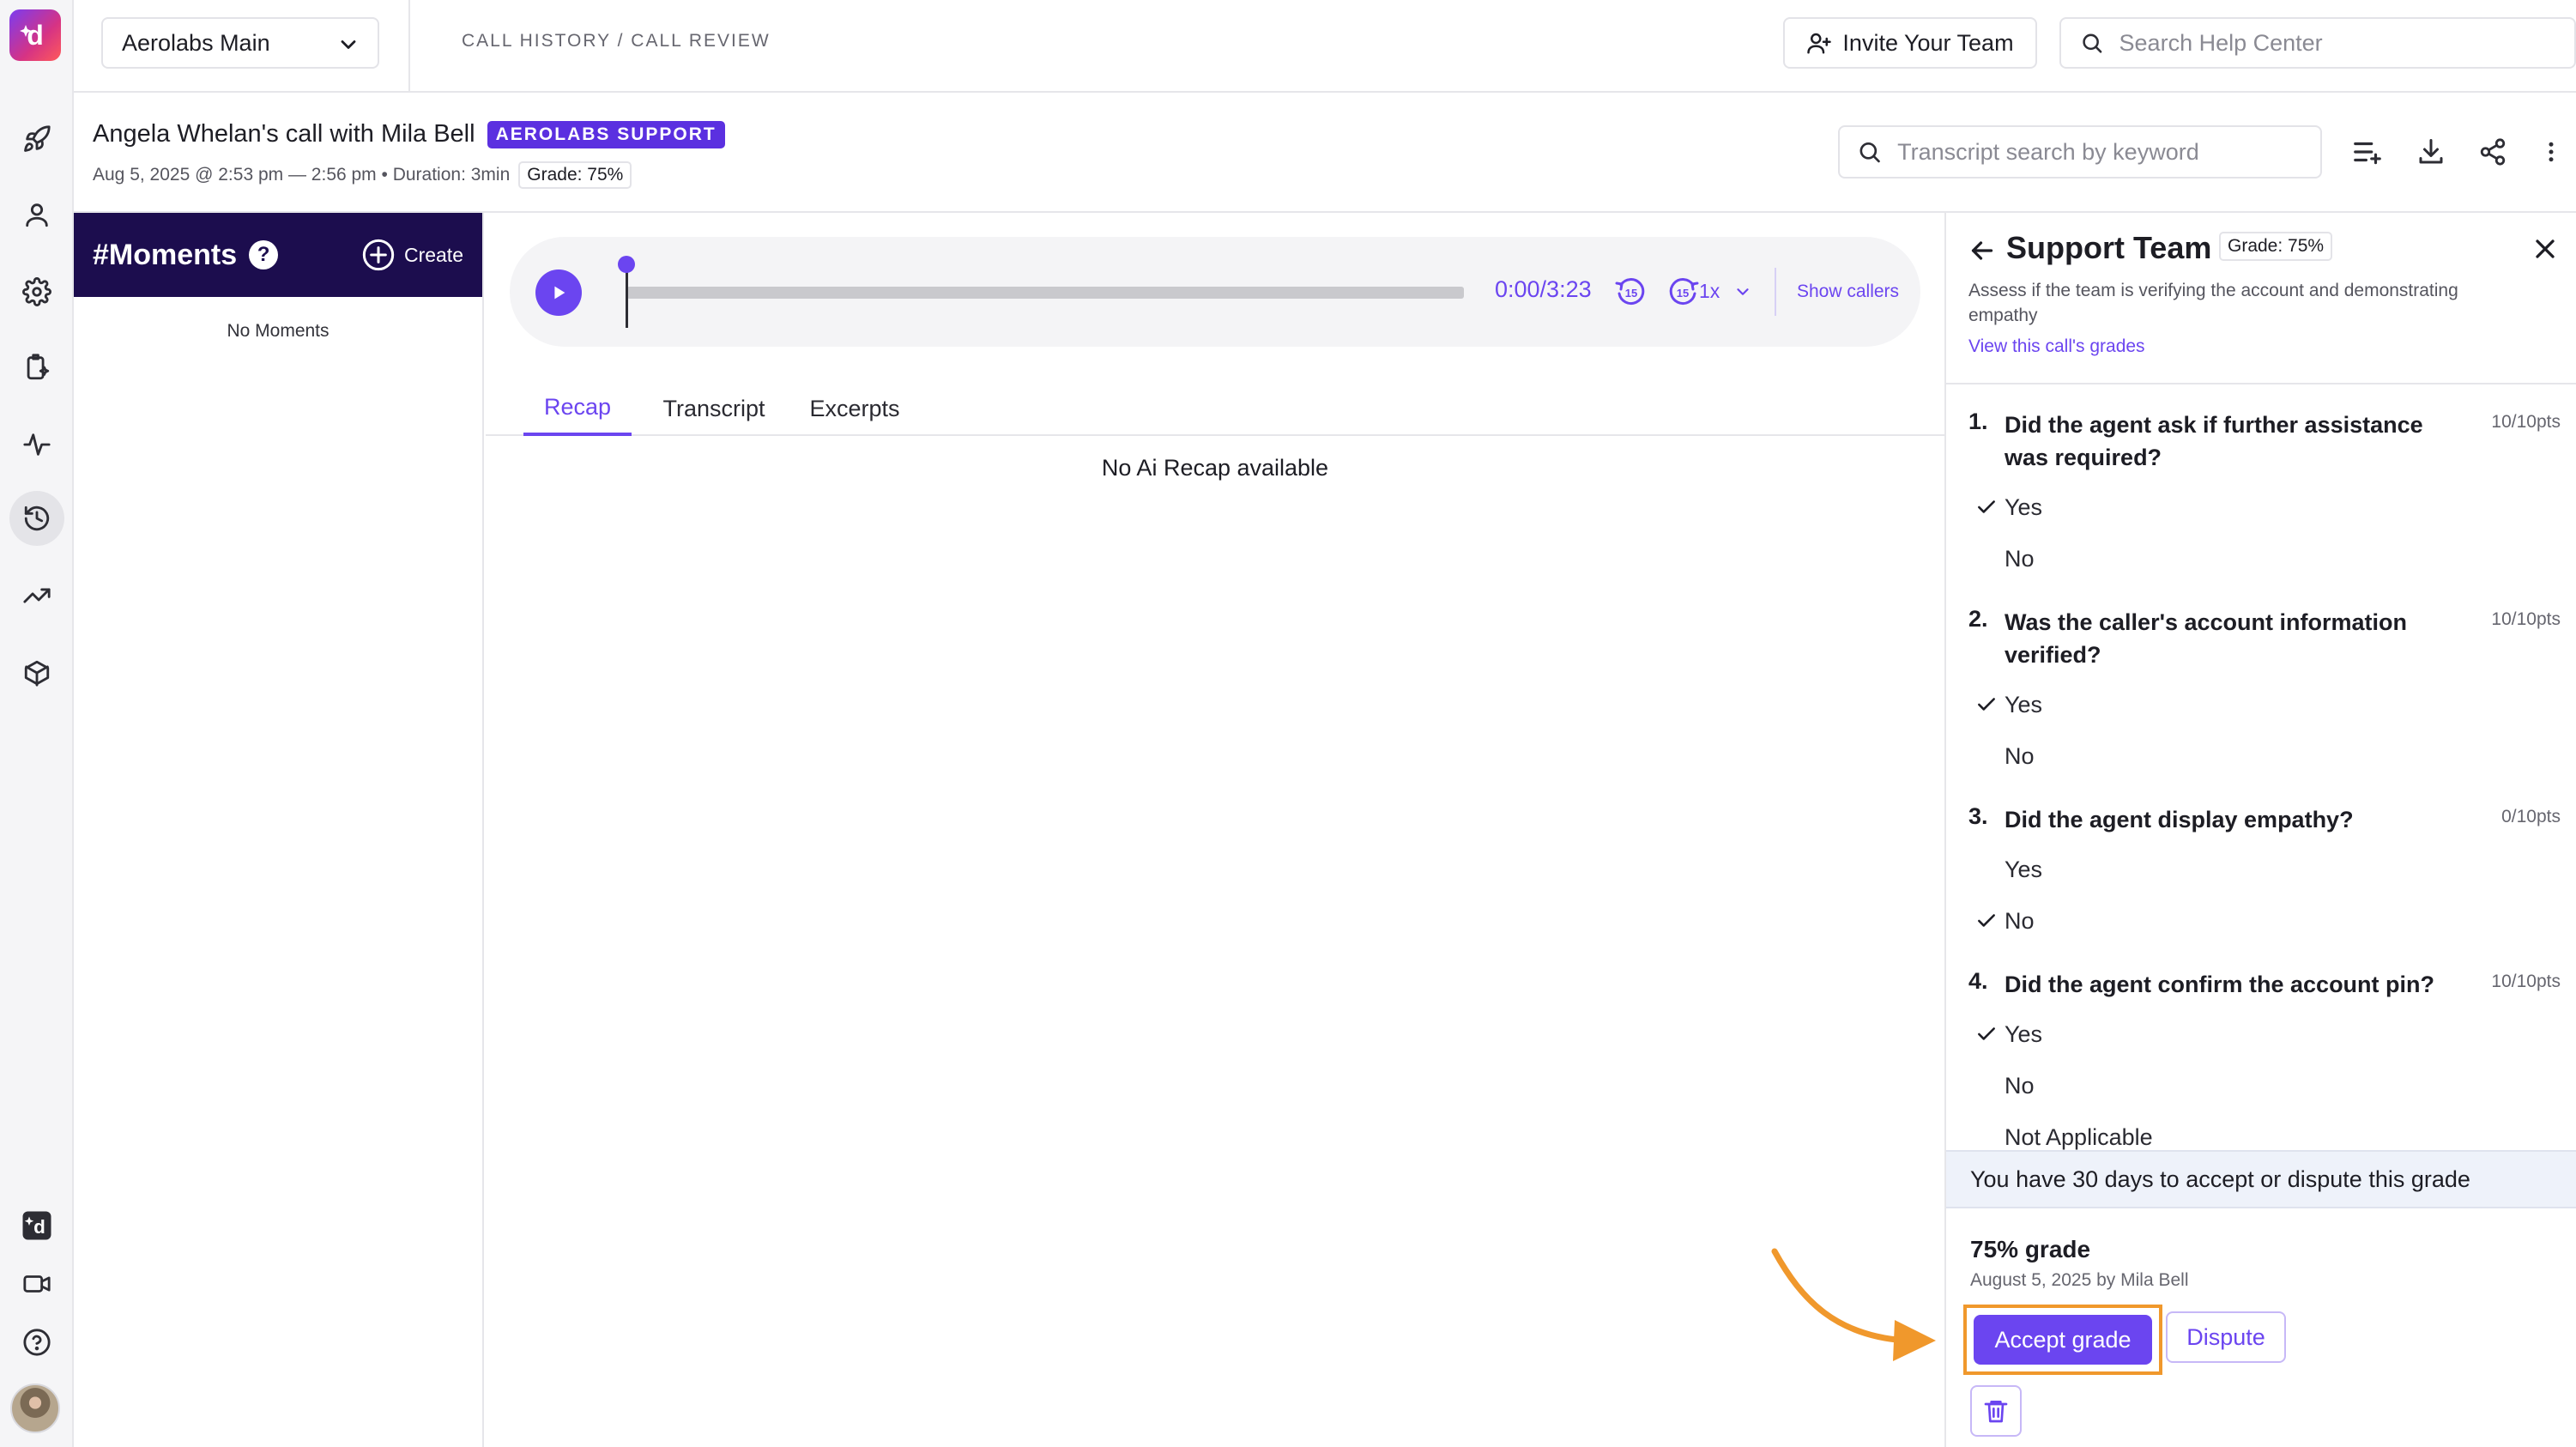  What do you see at coordinates (278, 331) in the screenshot?
I see `moments-empty: No Moments` at bounding box center [278, 331].